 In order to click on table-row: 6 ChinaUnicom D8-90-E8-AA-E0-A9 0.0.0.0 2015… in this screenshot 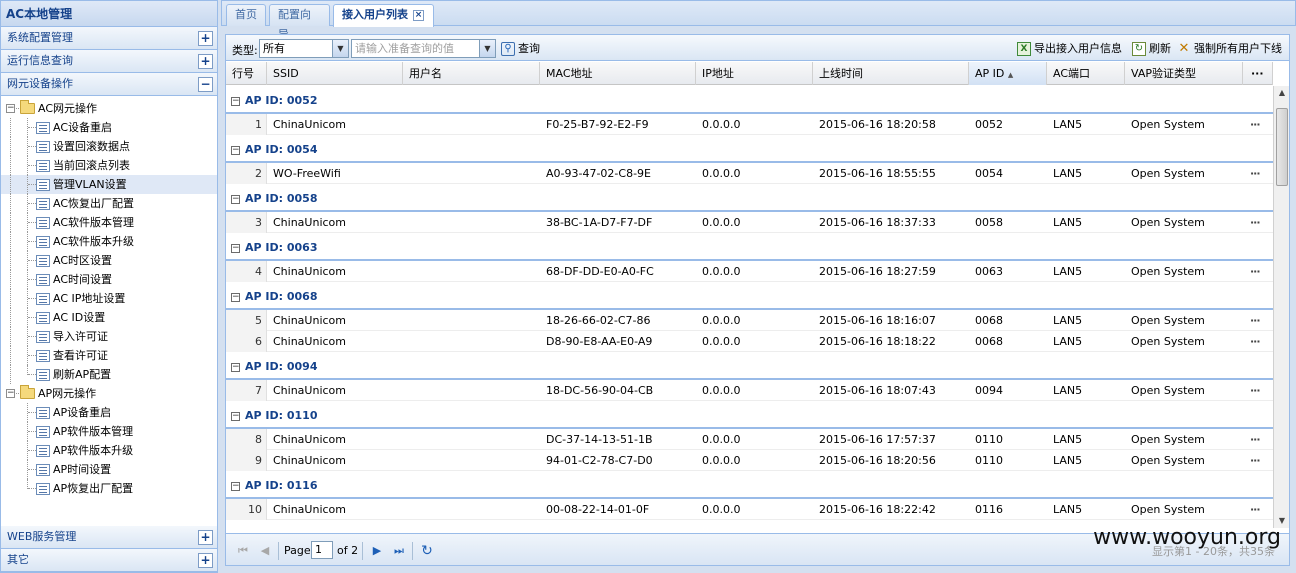, I will do `click(749, 341)`.